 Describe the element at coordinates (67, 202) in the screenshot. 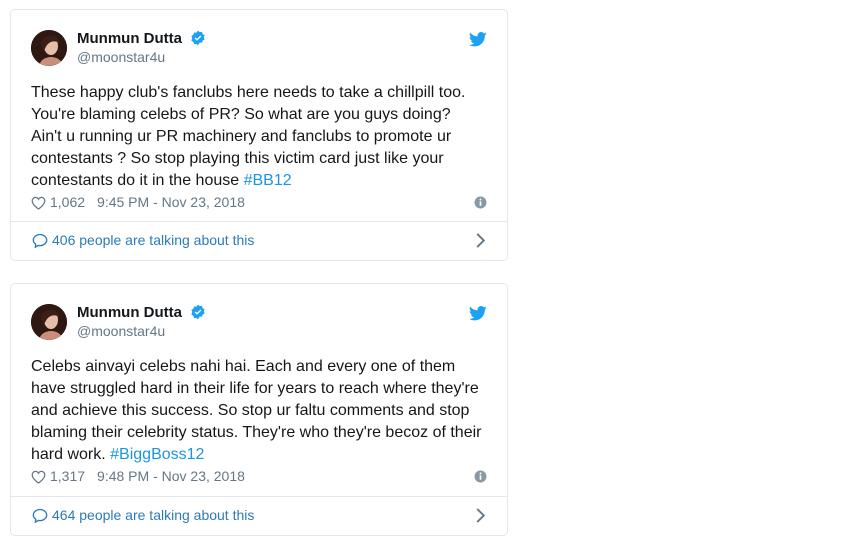

I see `like-count: 1,062` at that location.